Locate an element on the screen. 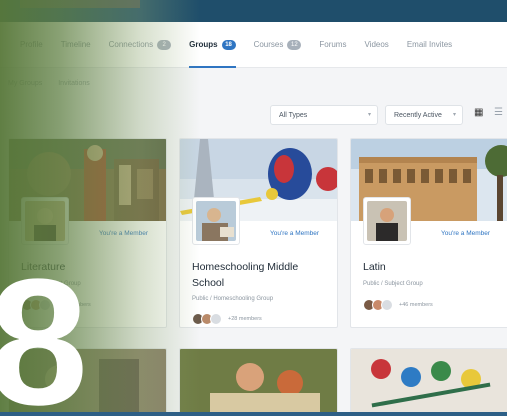 The image size is (507, 416). tab-label: Timeline is located at coordinates (75, 44).